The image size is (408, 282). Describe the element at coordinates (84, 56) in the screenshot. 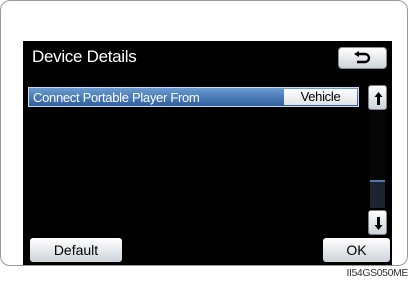

I see `screen-title: Device Details` at that location.